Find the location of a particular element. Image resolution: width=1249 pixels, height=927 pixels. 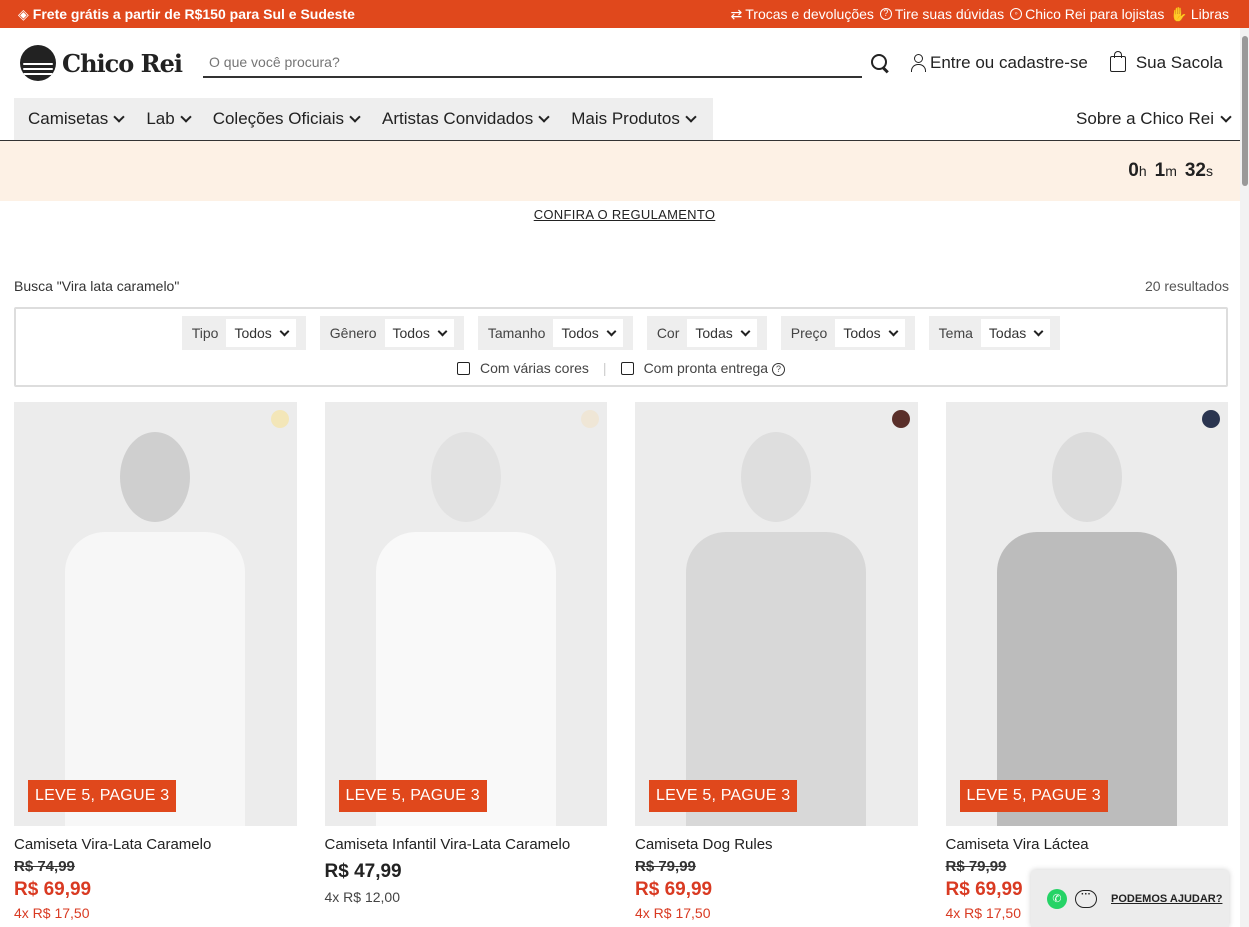

filter-value: Todas is located at coordinates (1007, 333).